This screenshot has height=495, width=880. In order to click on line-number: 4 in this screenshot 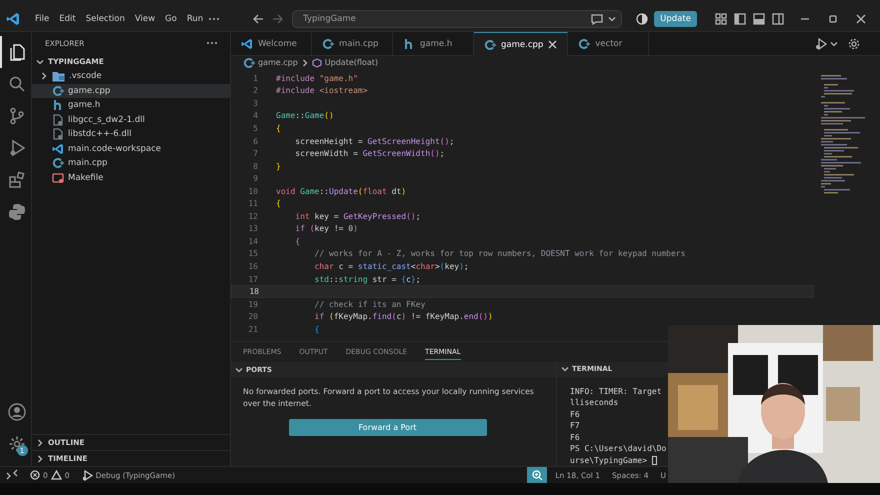, I will do `click(255, 115)`.